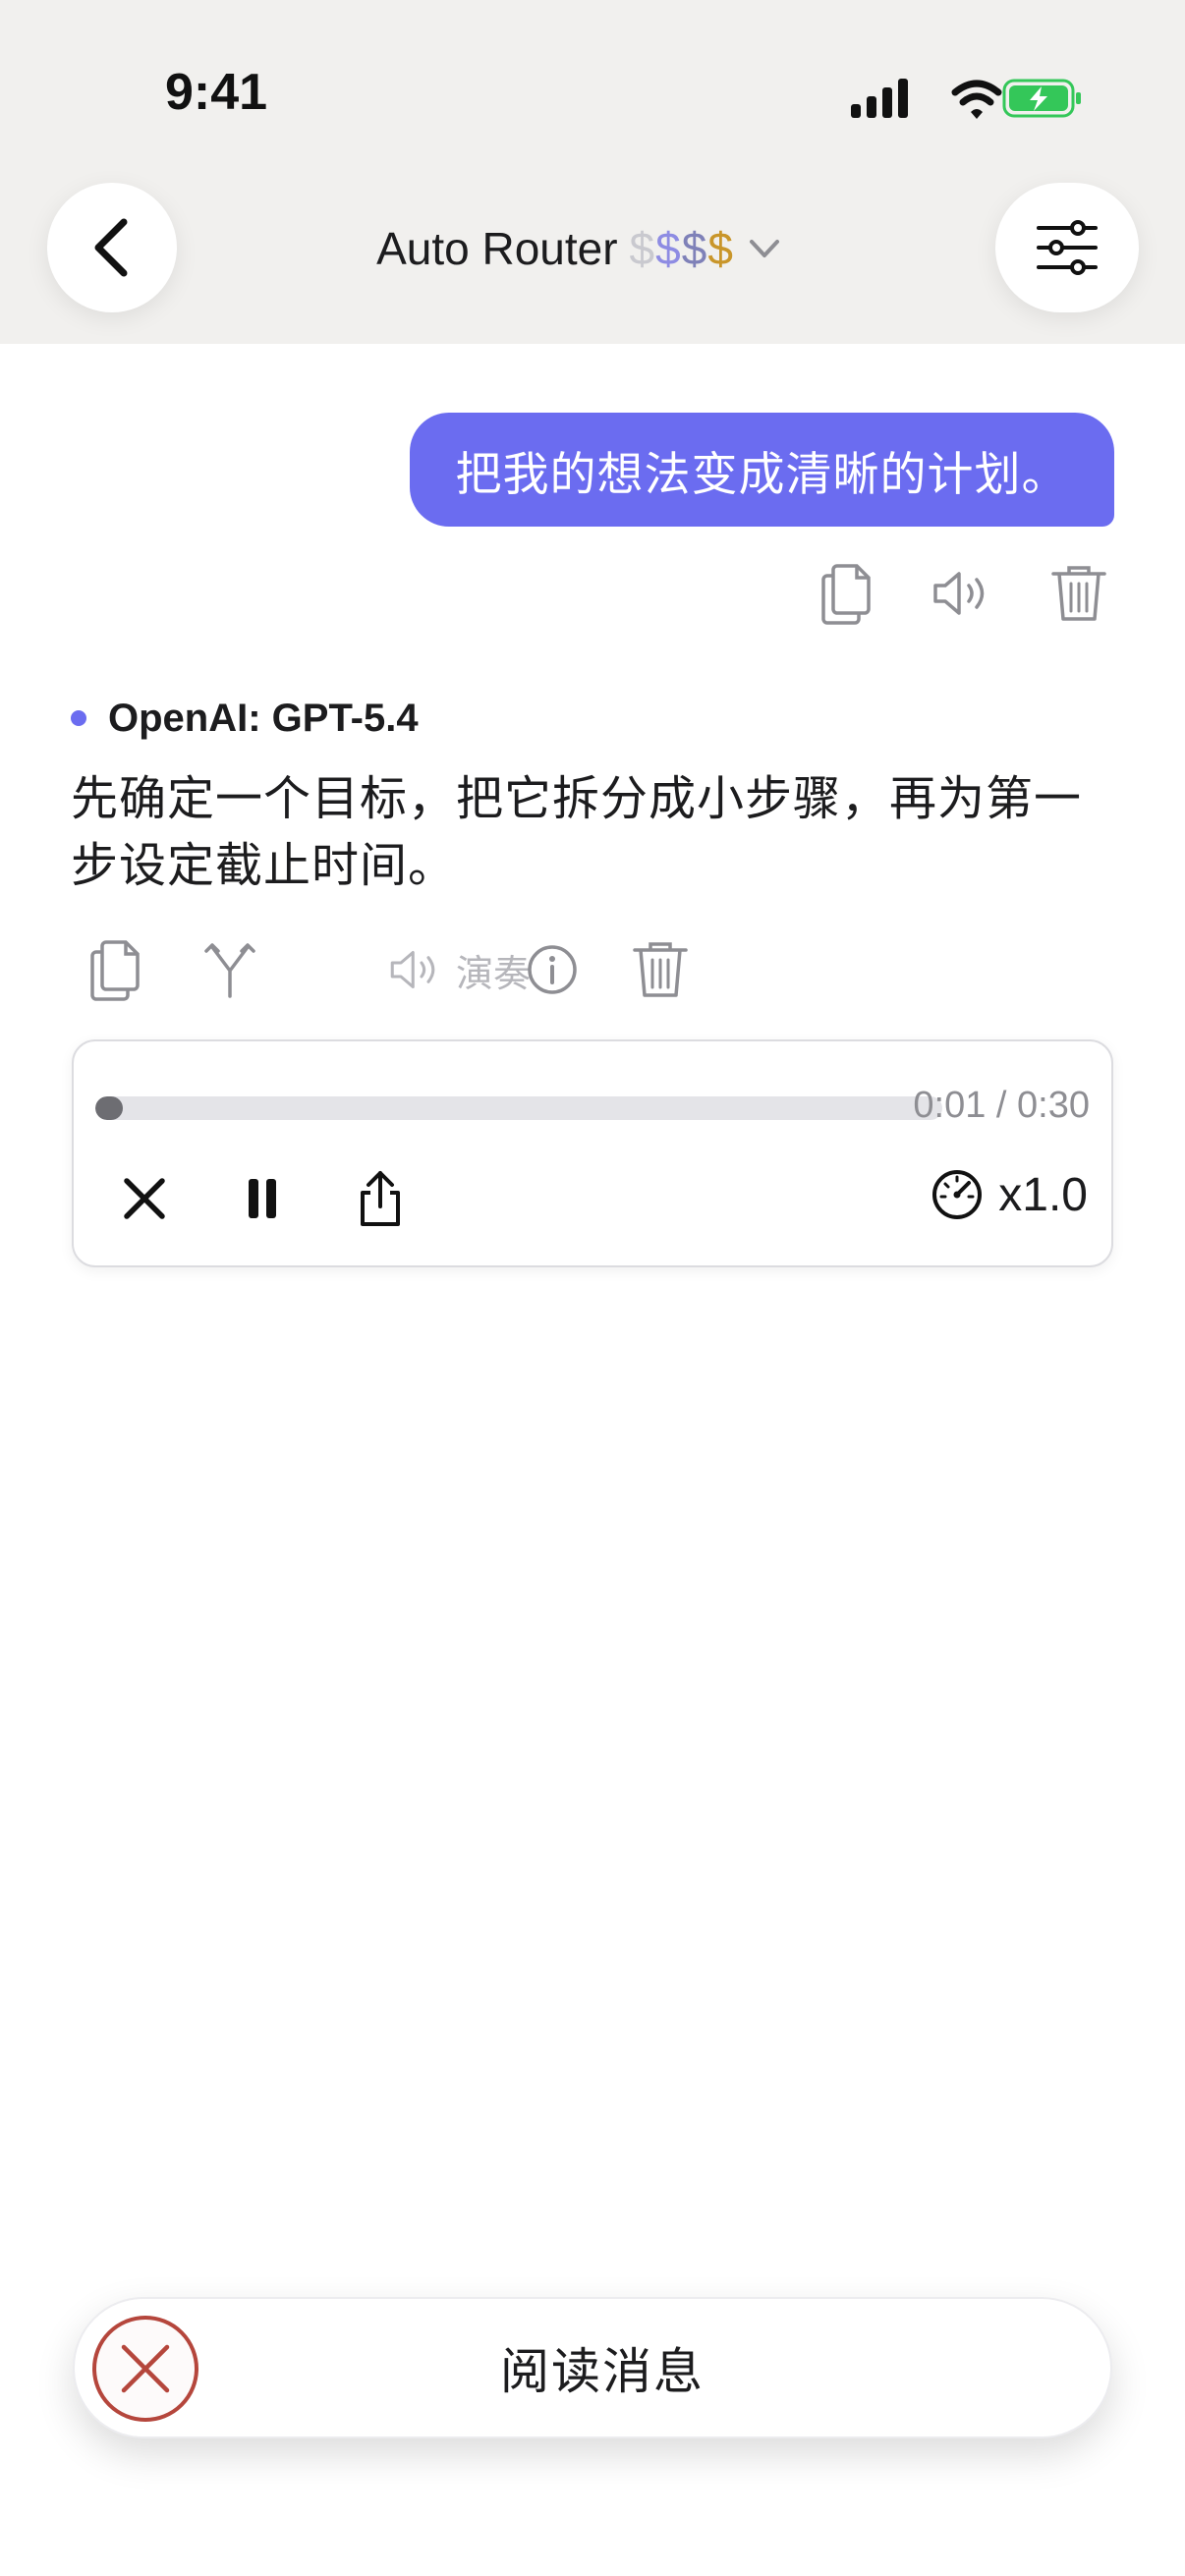 Image resolution: width=1185 pixels, height=2576 pixels. Describe the element at coordinates (263, 718) in the screenshot. I see `assistant-model-name: OpenAI: GPT-5.4` at that location.